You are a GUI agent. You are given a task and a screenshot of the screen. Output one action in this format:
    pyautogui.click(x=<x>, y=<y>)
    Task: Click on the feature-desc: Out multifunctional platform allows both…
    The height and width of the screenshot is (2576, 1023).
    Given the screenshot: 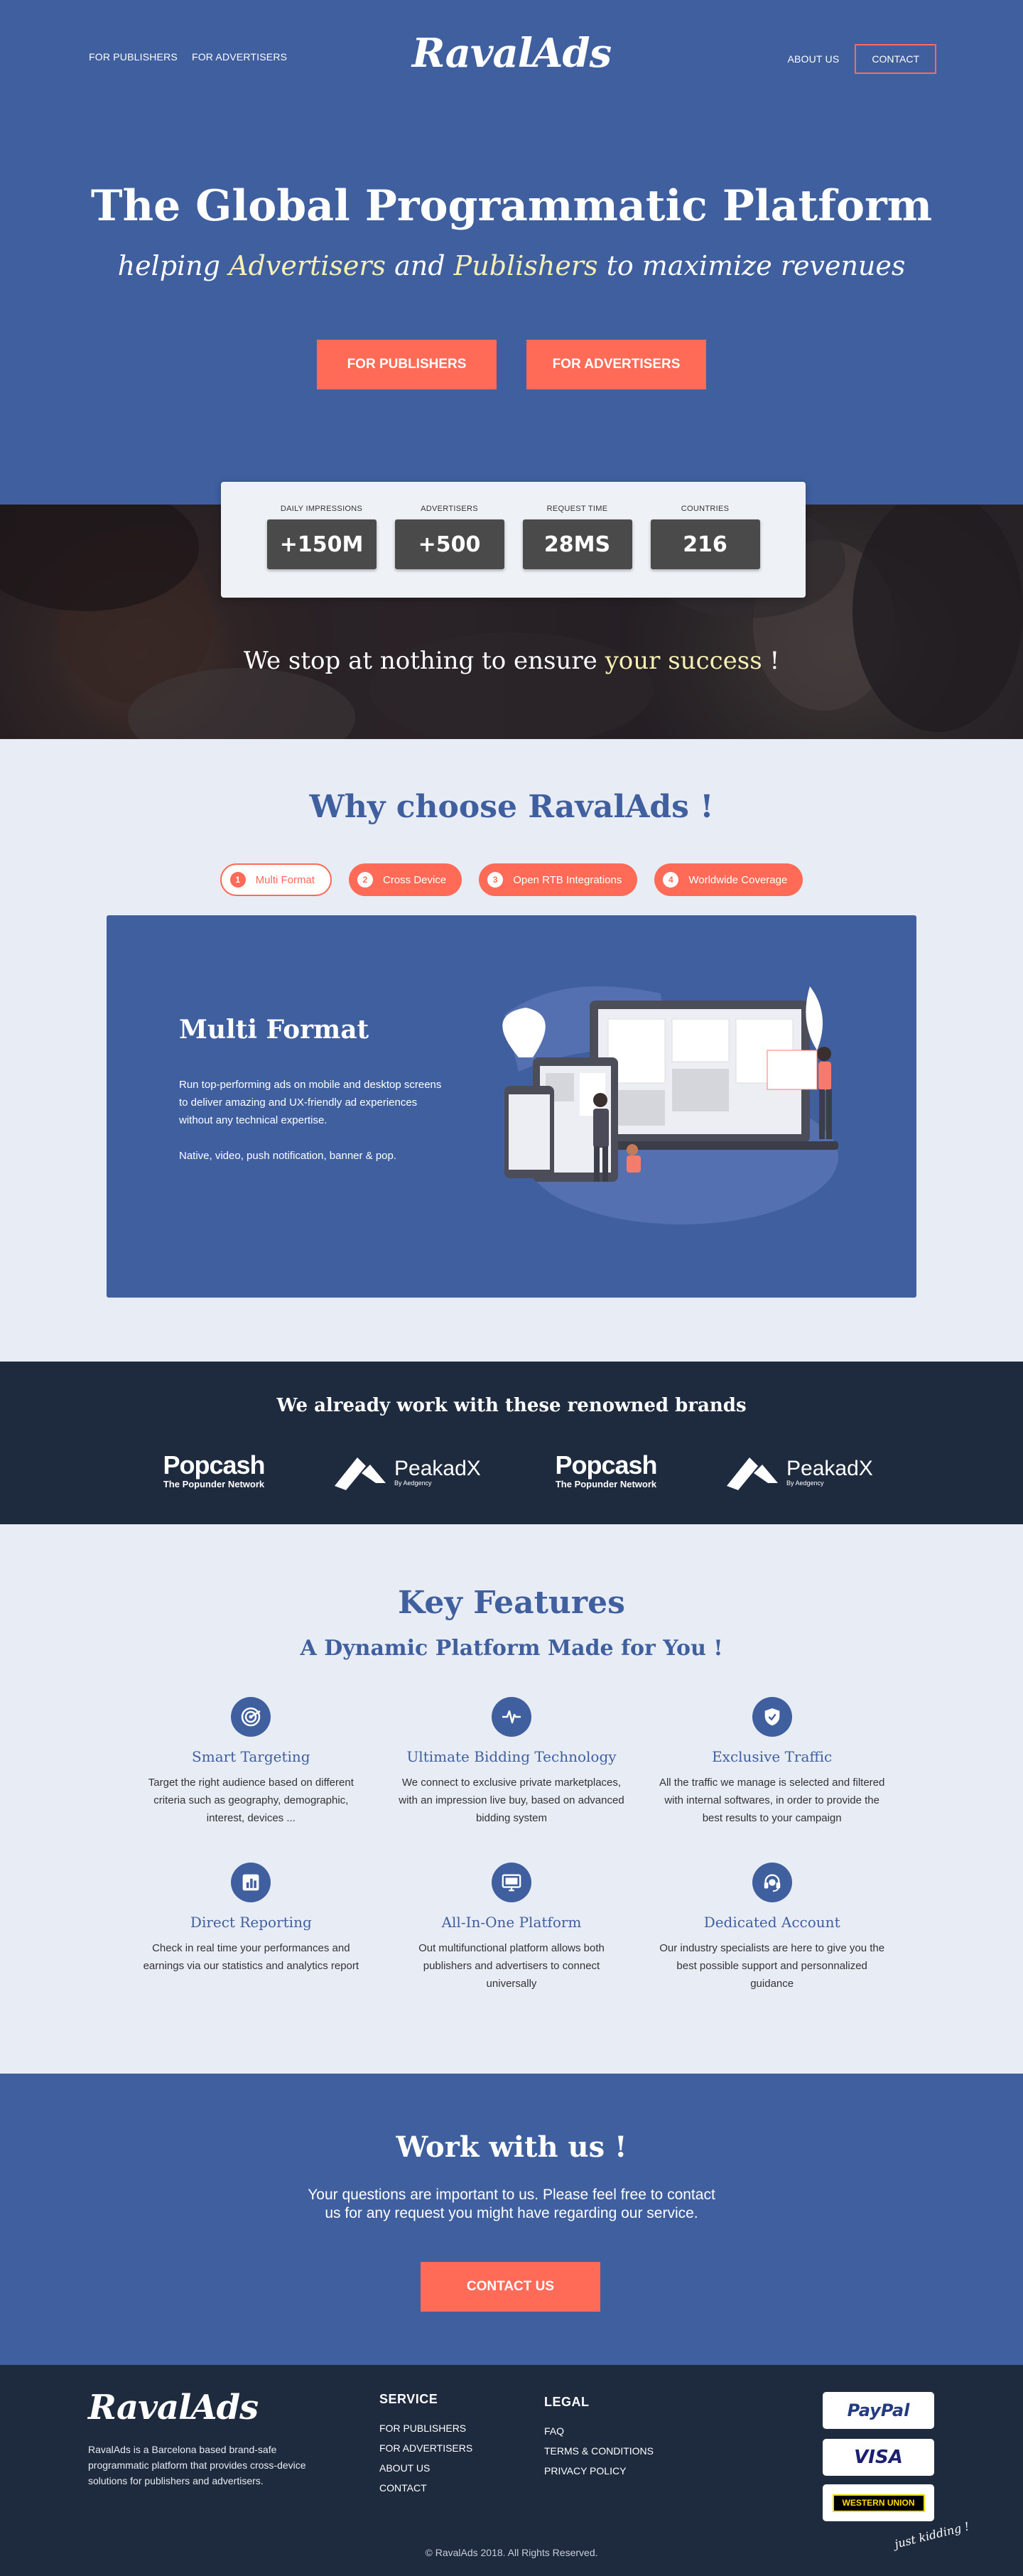 What is the action you would take?
    pyautogui.click(x=511, y=1966)
    